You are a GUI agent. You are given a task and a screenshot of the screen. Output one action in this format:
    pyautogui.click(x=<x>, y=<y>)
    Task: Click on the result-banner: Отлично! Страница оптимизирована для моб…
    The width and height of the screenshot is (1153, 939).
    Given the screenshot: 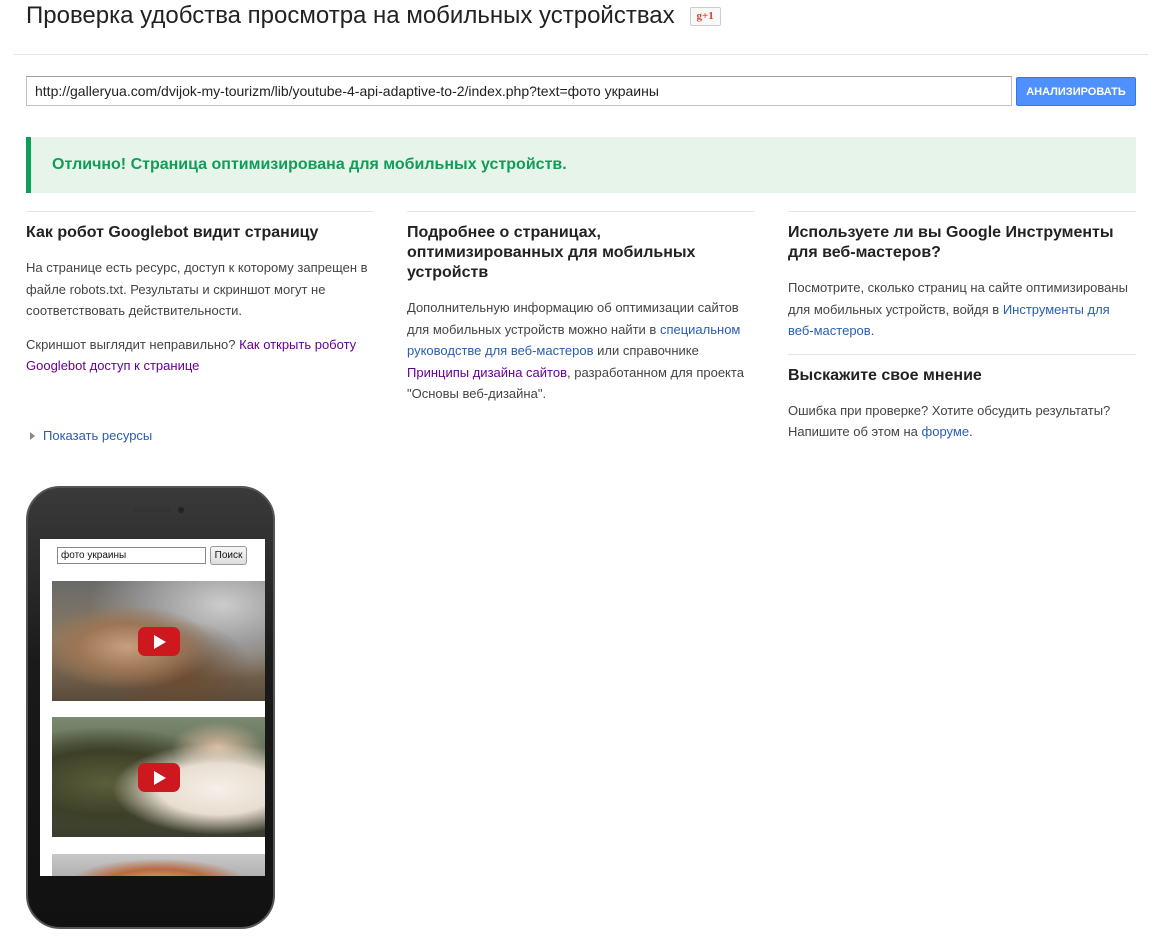 What is the action you would take?
    pyautogui.click(x=581, y=165)
    